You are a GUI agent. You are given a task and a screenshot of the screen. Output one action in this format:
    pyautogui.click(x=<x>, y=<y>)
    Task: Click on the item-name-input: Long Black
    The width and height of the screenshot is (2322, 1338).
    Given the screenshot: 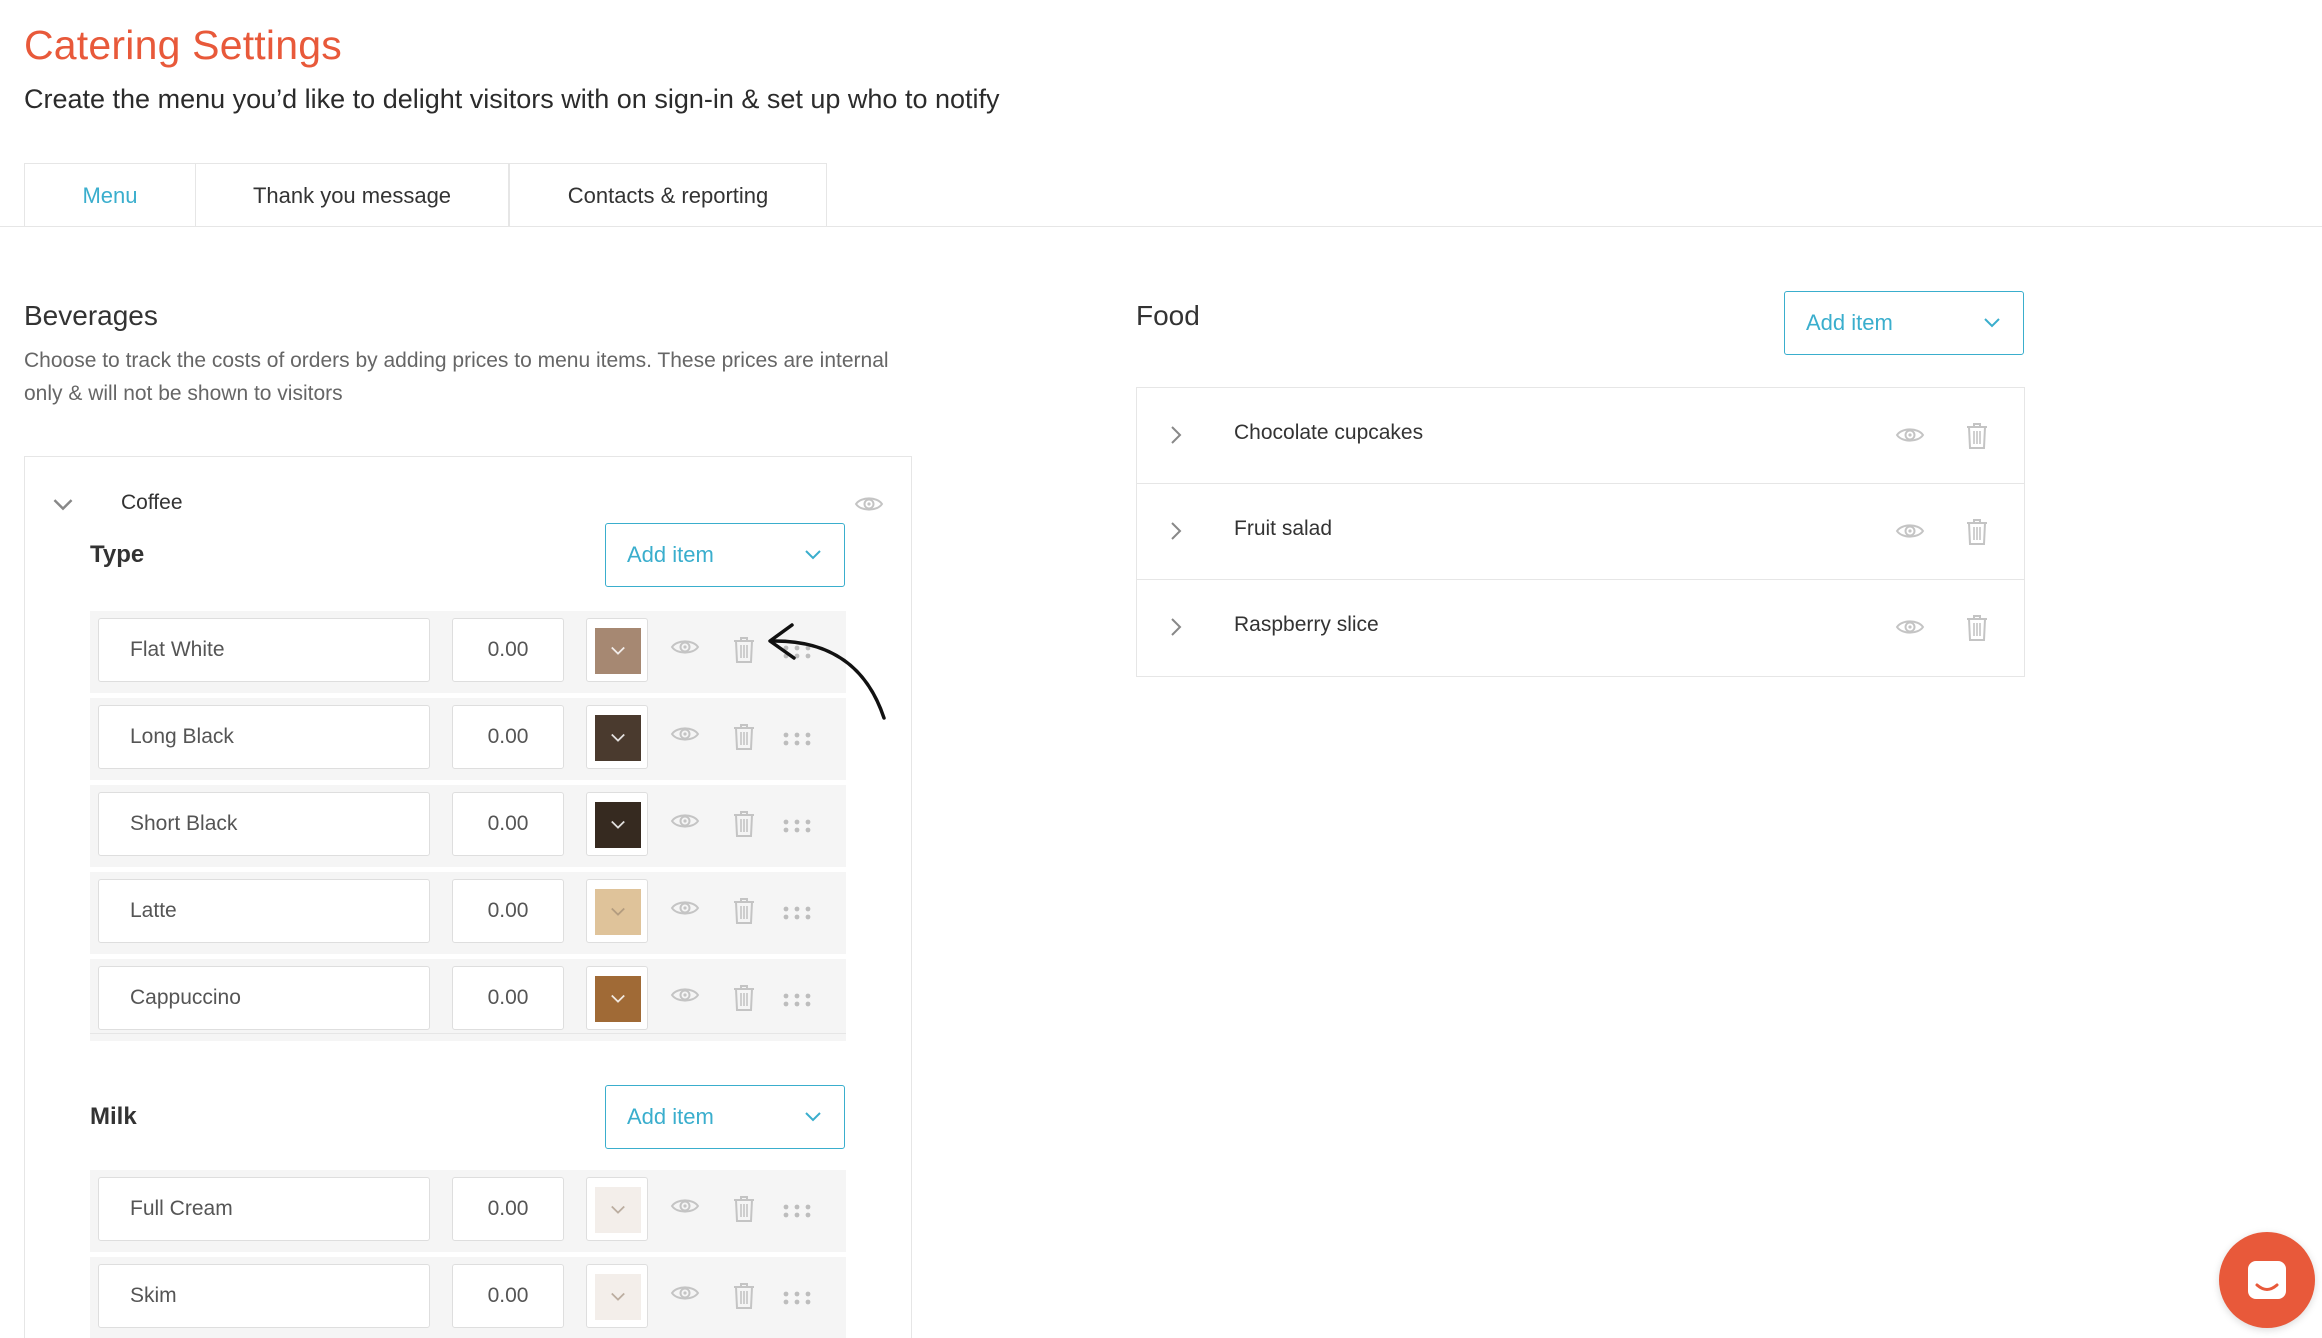 What is the action you would take?
    pyautogui.click(x=264, y=737)
    